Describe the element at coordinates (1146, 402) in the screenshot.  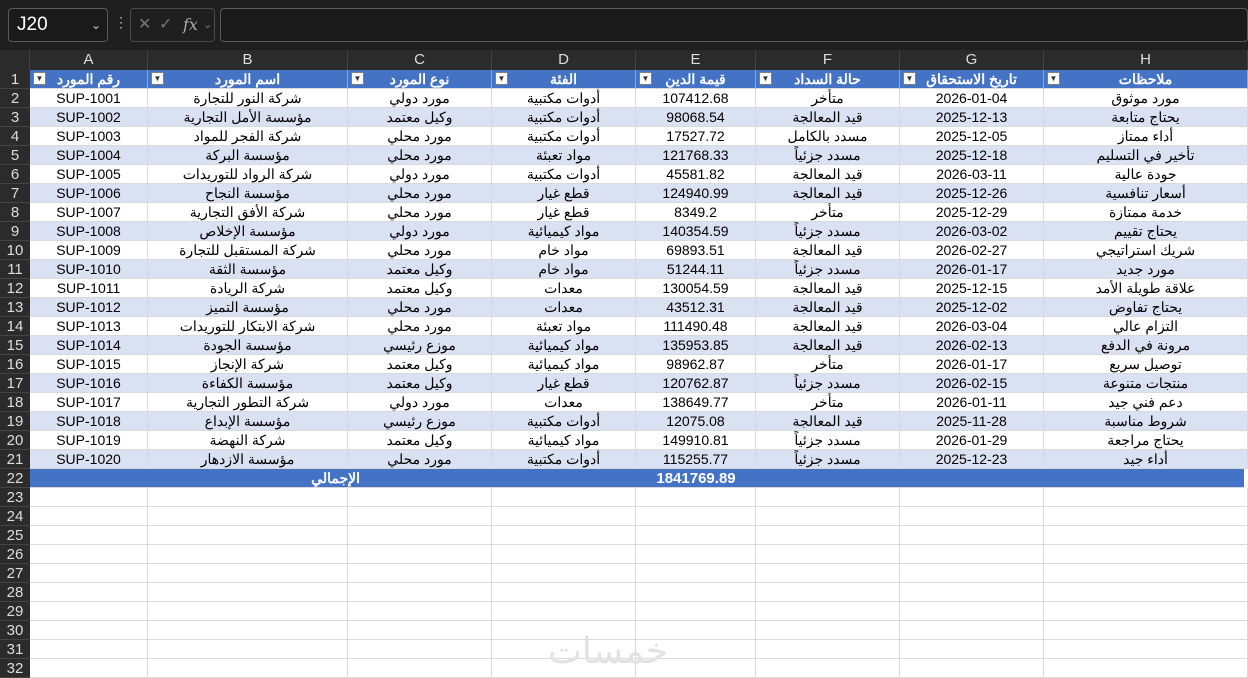
I see `table-cell: دعم فني جيد` at that location.